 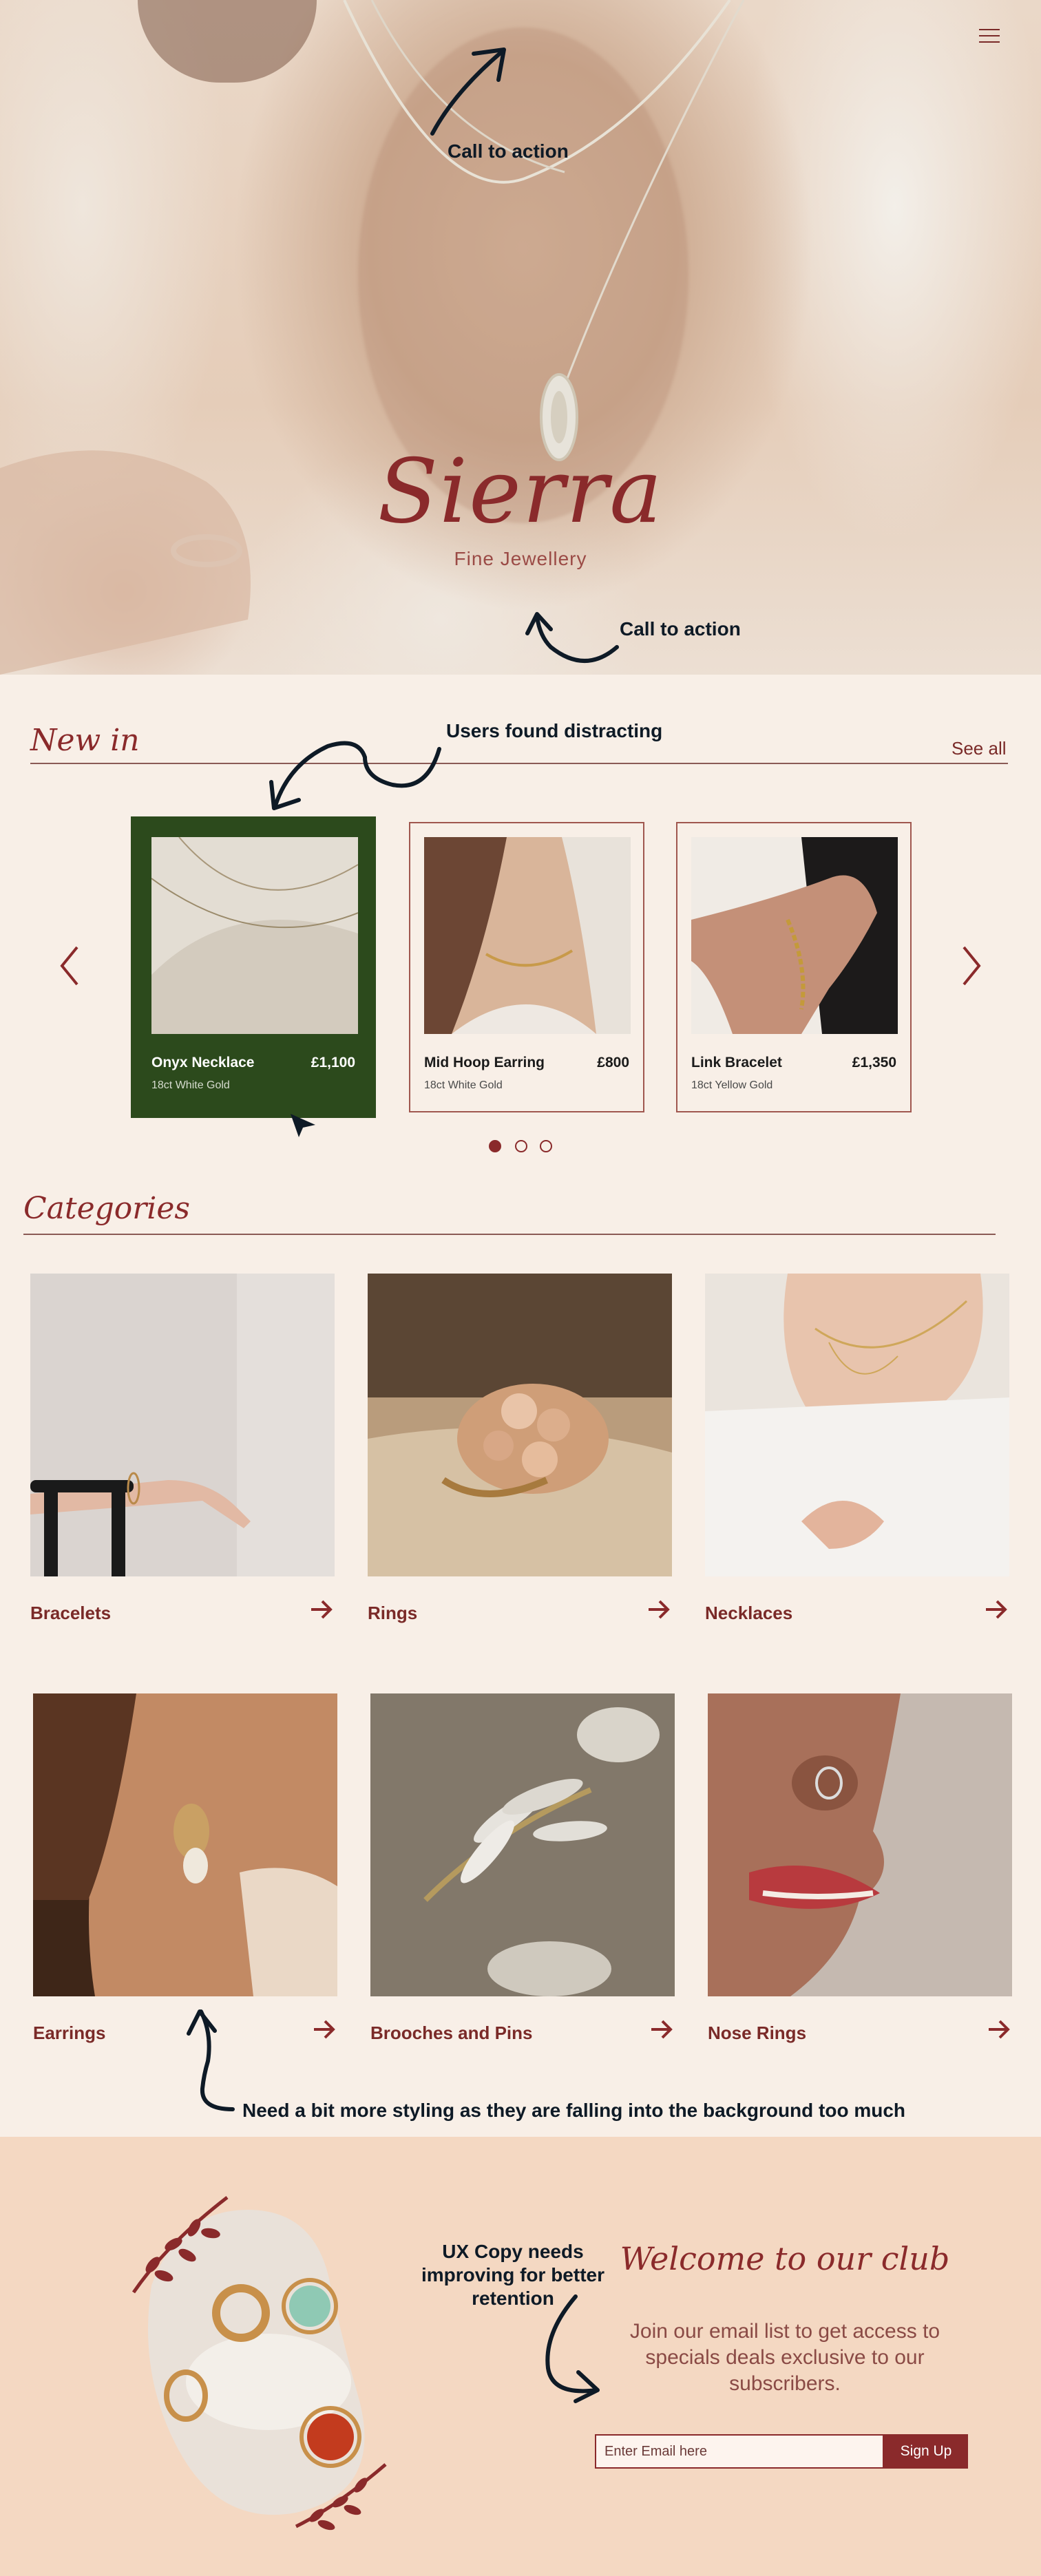 I want to click on see-all-link: See all, so click(x=979, y=748).